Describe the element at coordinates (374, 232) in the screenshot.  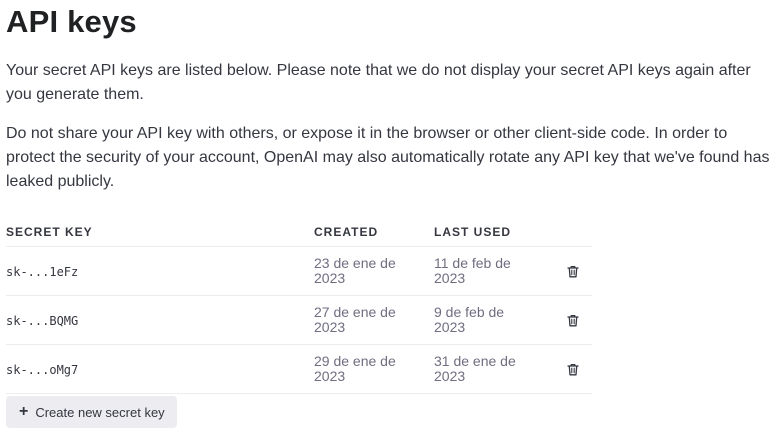
I see `header-created: CREATED` at that location.